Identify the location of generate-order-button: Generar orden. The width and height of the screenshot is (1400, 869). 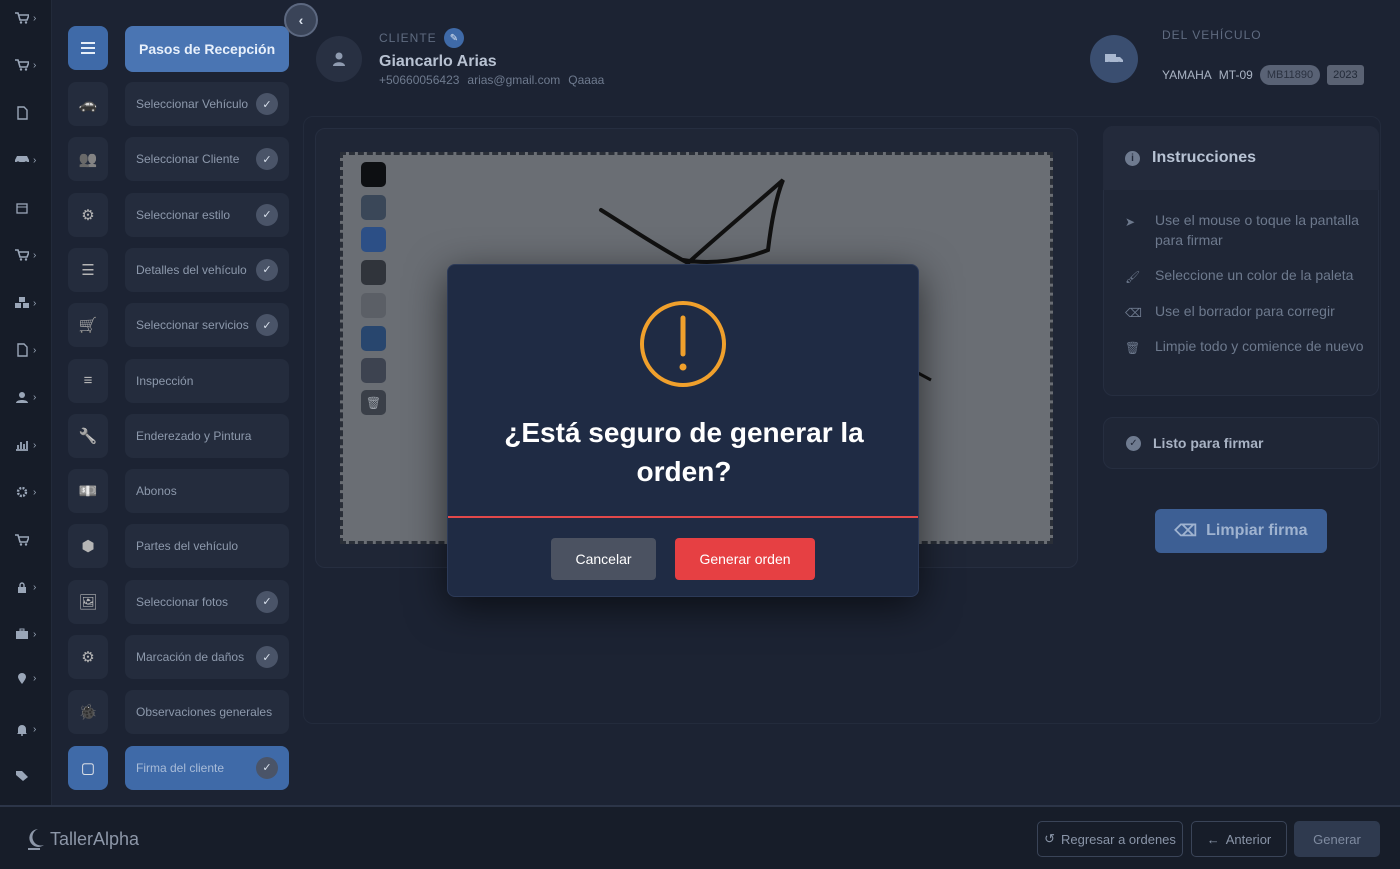
(745, 559).